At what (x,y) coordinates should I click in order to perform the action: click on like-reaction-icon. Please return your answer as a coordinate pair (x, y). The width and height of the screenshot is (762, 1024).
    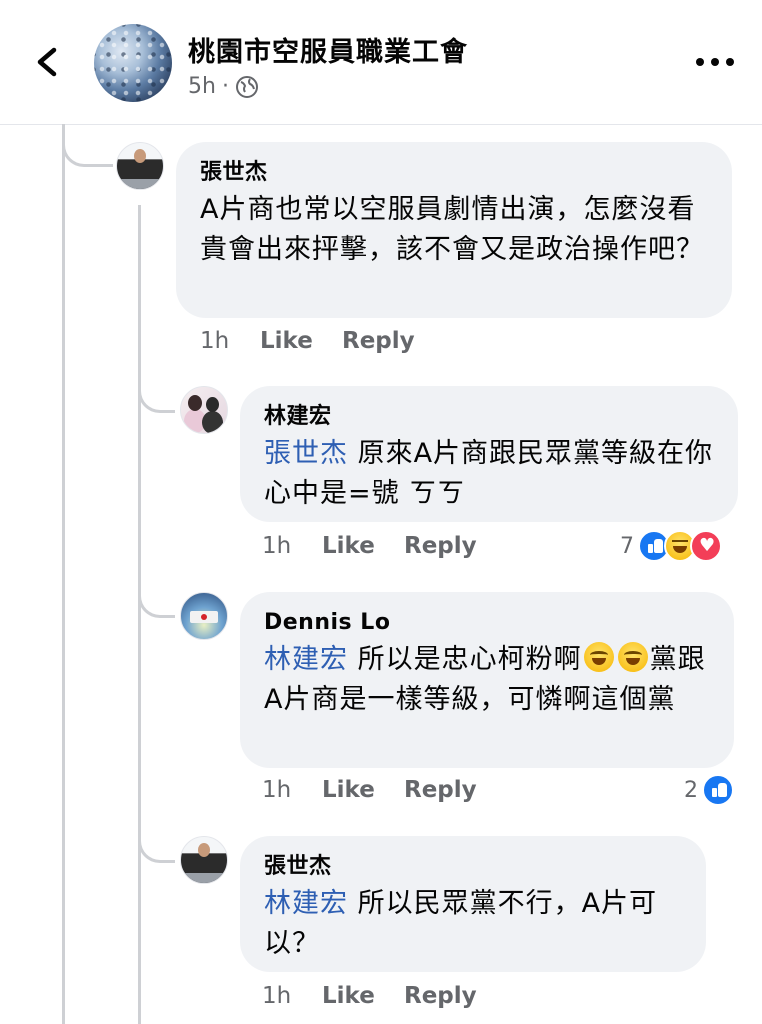
    Looking at the image, I should click on (718, 790).